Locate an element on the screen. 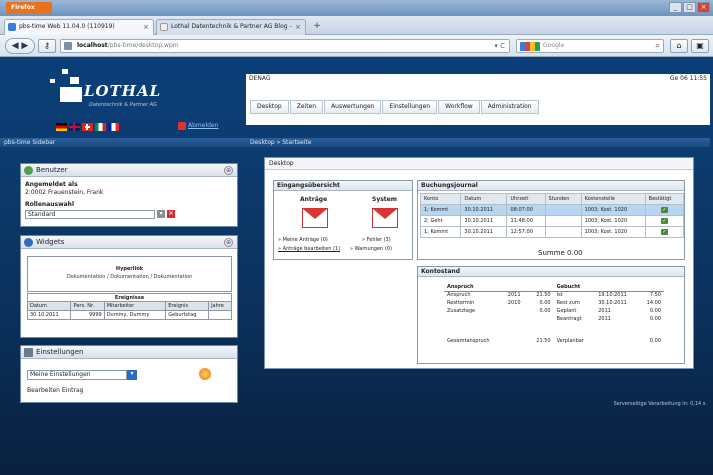 This screenshot has width=713, height=475. new-tab-button: + is located at coordinates (317, 26).